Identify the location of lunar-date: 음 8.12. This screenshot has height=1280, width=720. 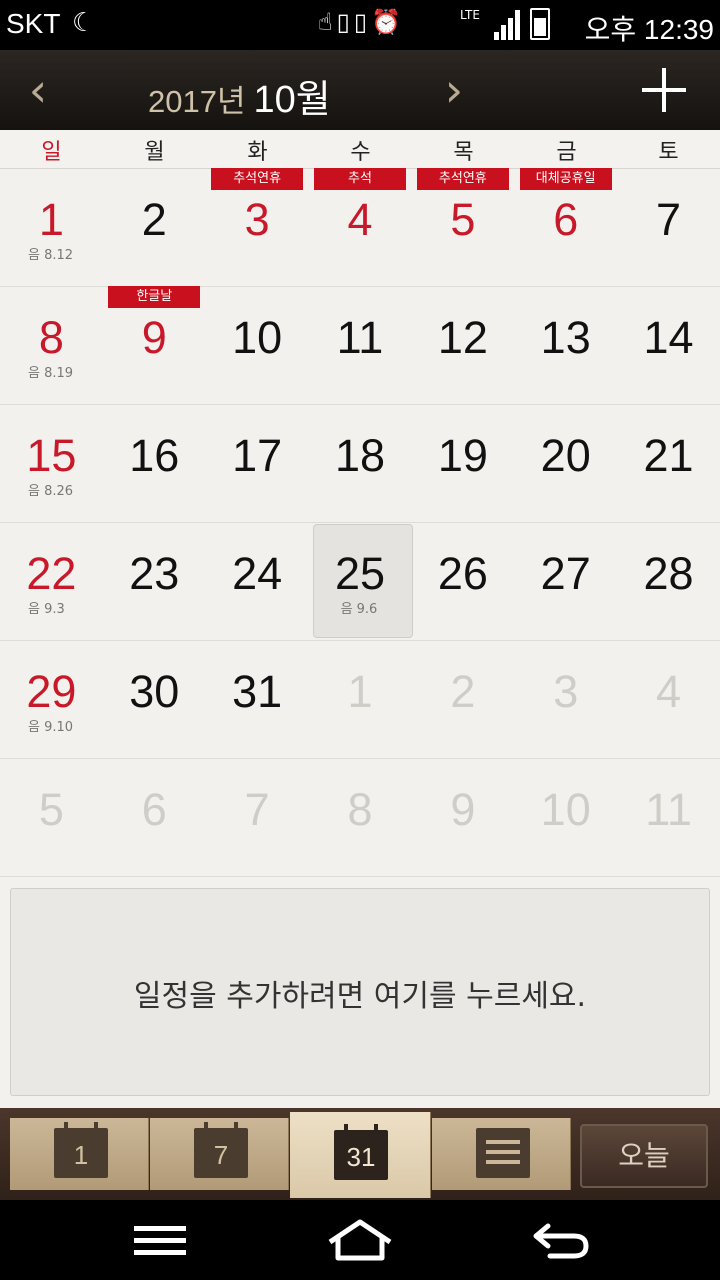
(51, 255).